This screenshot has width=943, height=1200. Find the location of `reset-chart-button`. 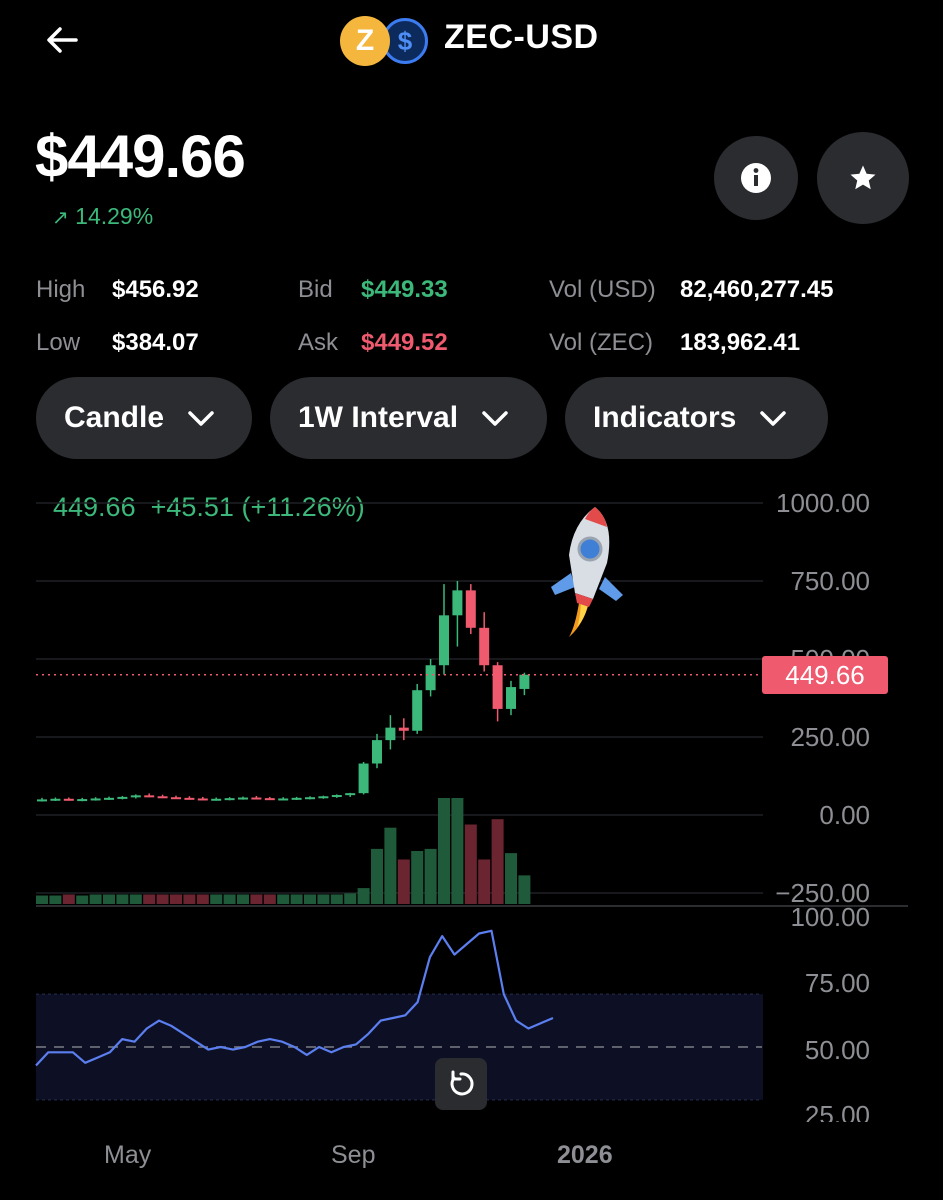

reset-chart-button is located at coordinates (461, 1084).